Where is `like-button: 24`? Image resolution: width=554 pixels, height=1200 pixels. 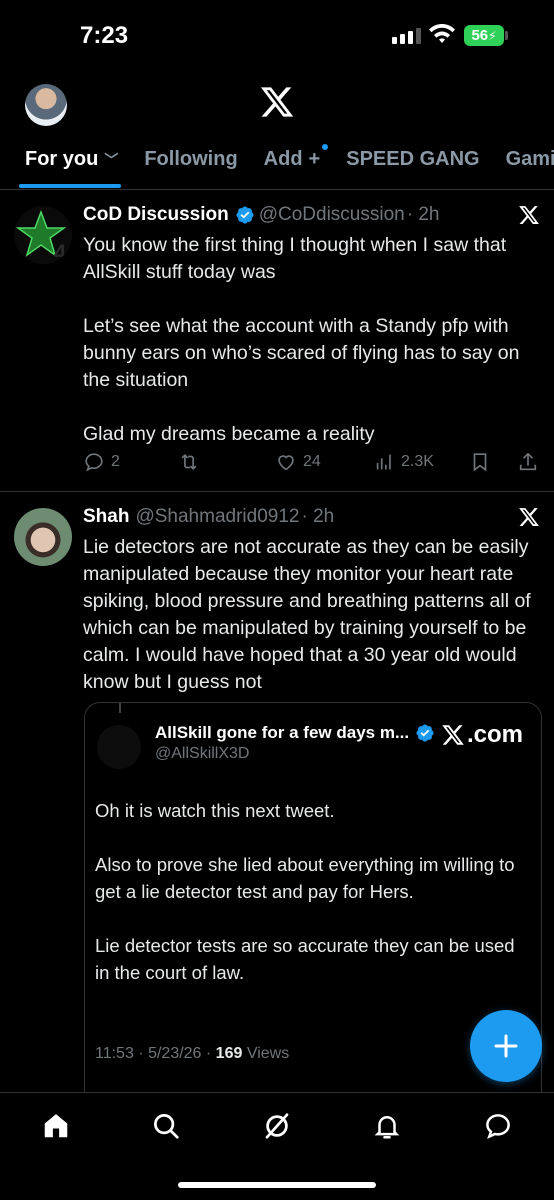
like-button: 24 is located at coordinates (298, 462).